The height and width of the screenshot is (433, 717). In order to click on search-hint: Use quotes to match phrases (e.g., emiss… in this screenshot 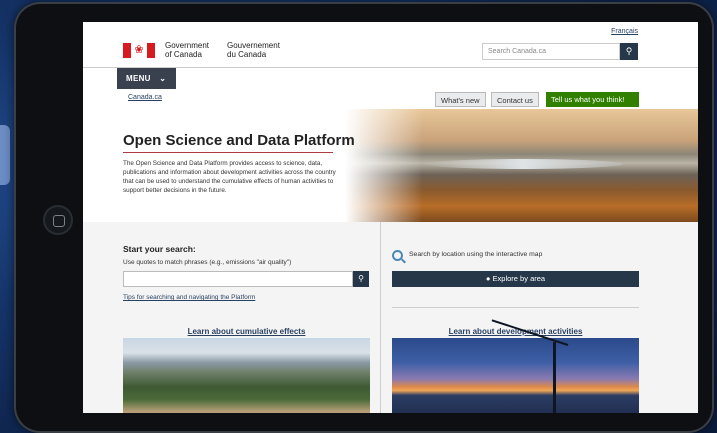, I will do `click(207, 262)`.